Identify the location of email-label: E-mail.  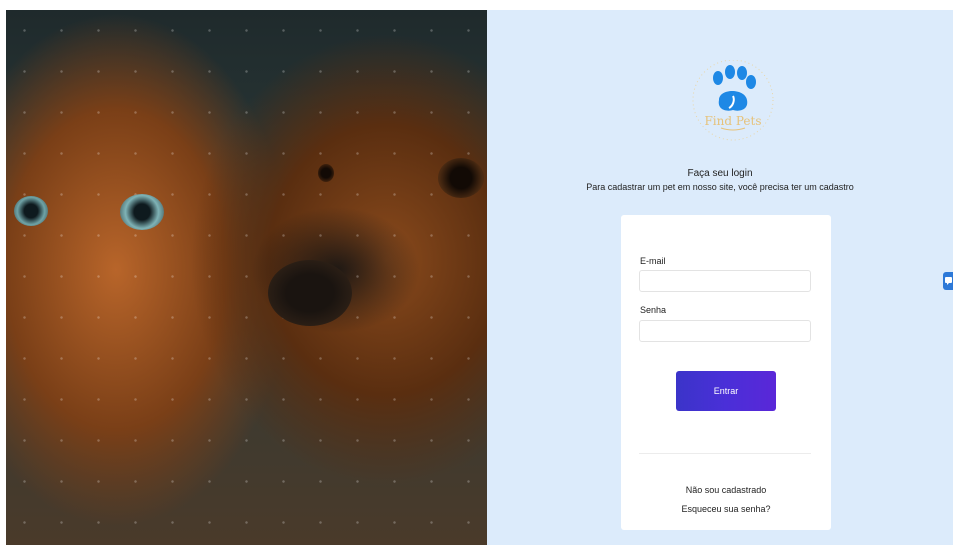
(653, 261).